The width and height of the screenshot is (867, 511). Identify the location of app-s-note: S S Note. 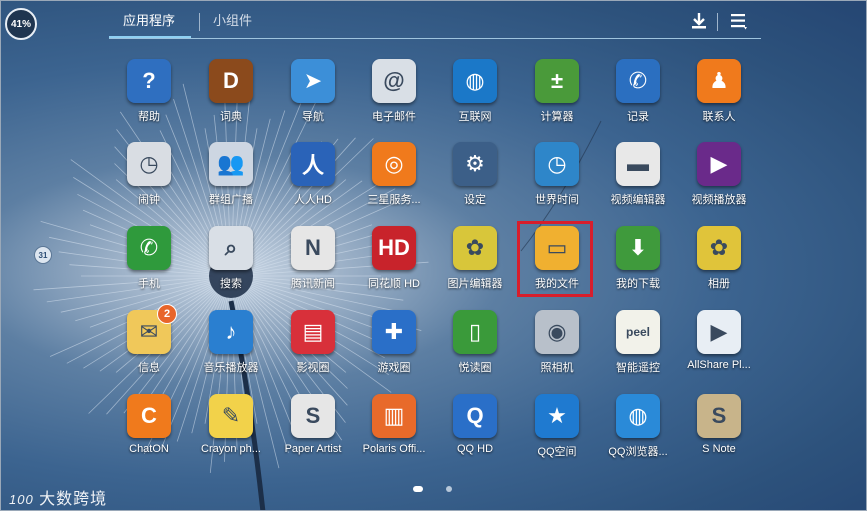
(719, 433).